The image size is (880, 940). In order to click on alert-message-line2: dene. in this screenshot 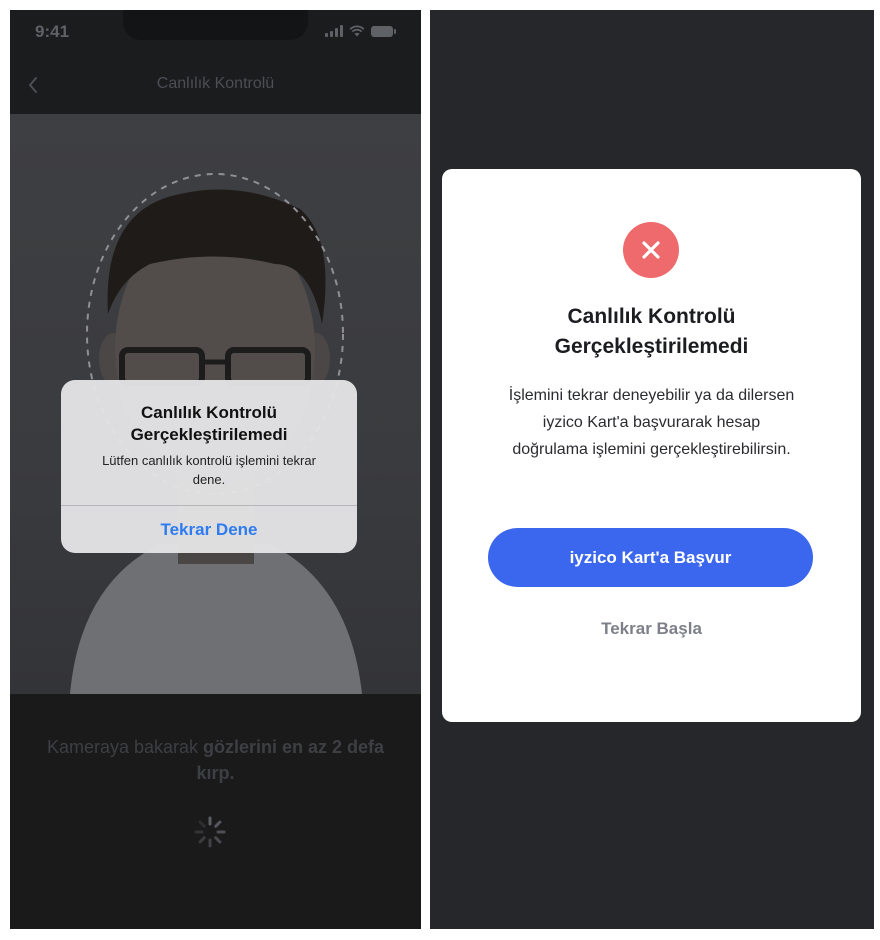, I will do `click(209, 479)`.